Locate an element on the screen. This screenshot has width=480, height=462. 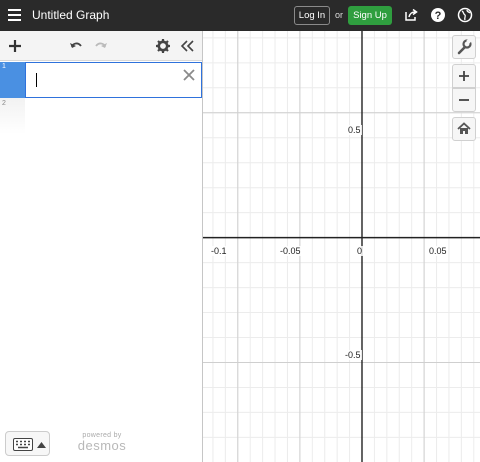
collapse-chevrons-icon is located at coordinates (187, 46).